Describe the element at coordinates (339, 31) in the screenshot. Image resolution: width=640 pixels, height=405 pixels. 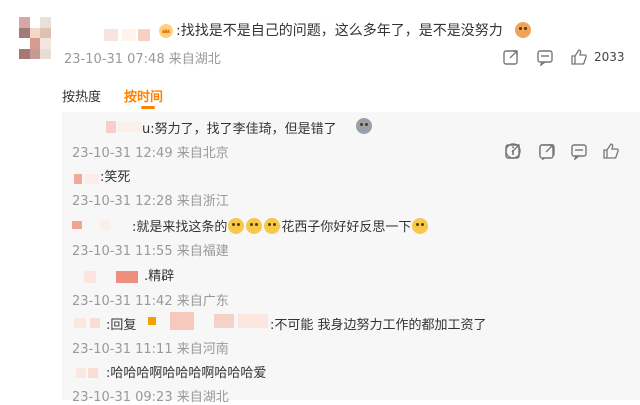
I see `comment-text: :找找是不是自己的问题，这么多年了，是不是没努力` at that location.